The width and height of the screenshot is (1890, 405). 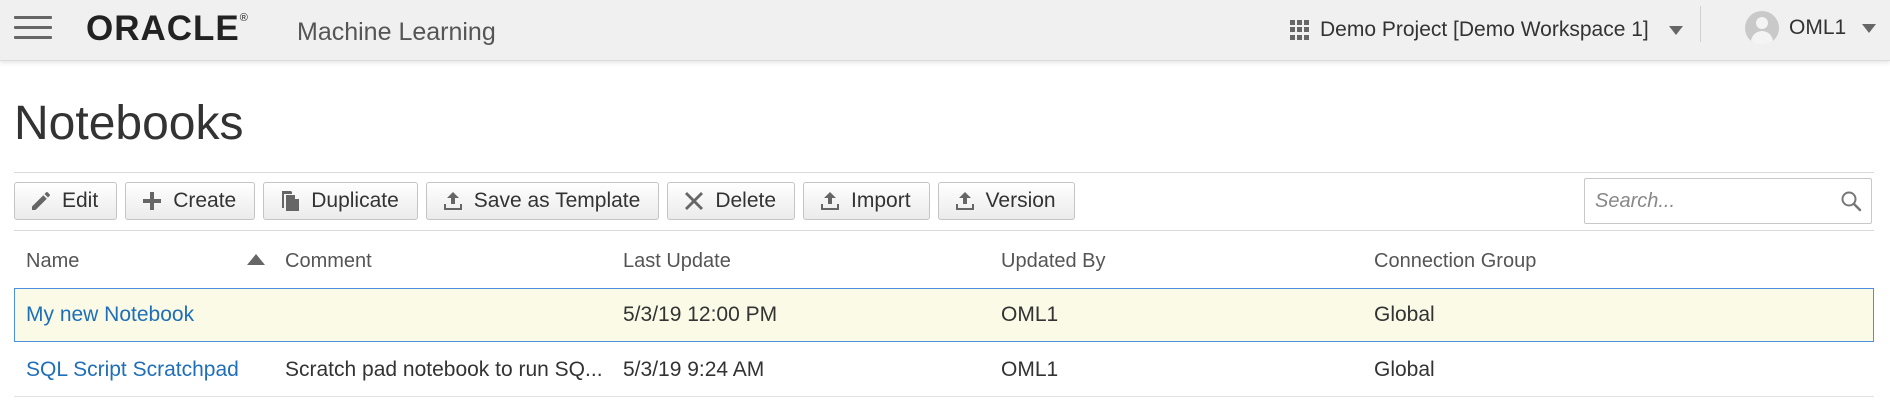 What do you see at coordinates (700, 314) in the screenshot?
I see `notebook-last-update: 5/3/19 12:00 PM` at bounding box center [700, 314].